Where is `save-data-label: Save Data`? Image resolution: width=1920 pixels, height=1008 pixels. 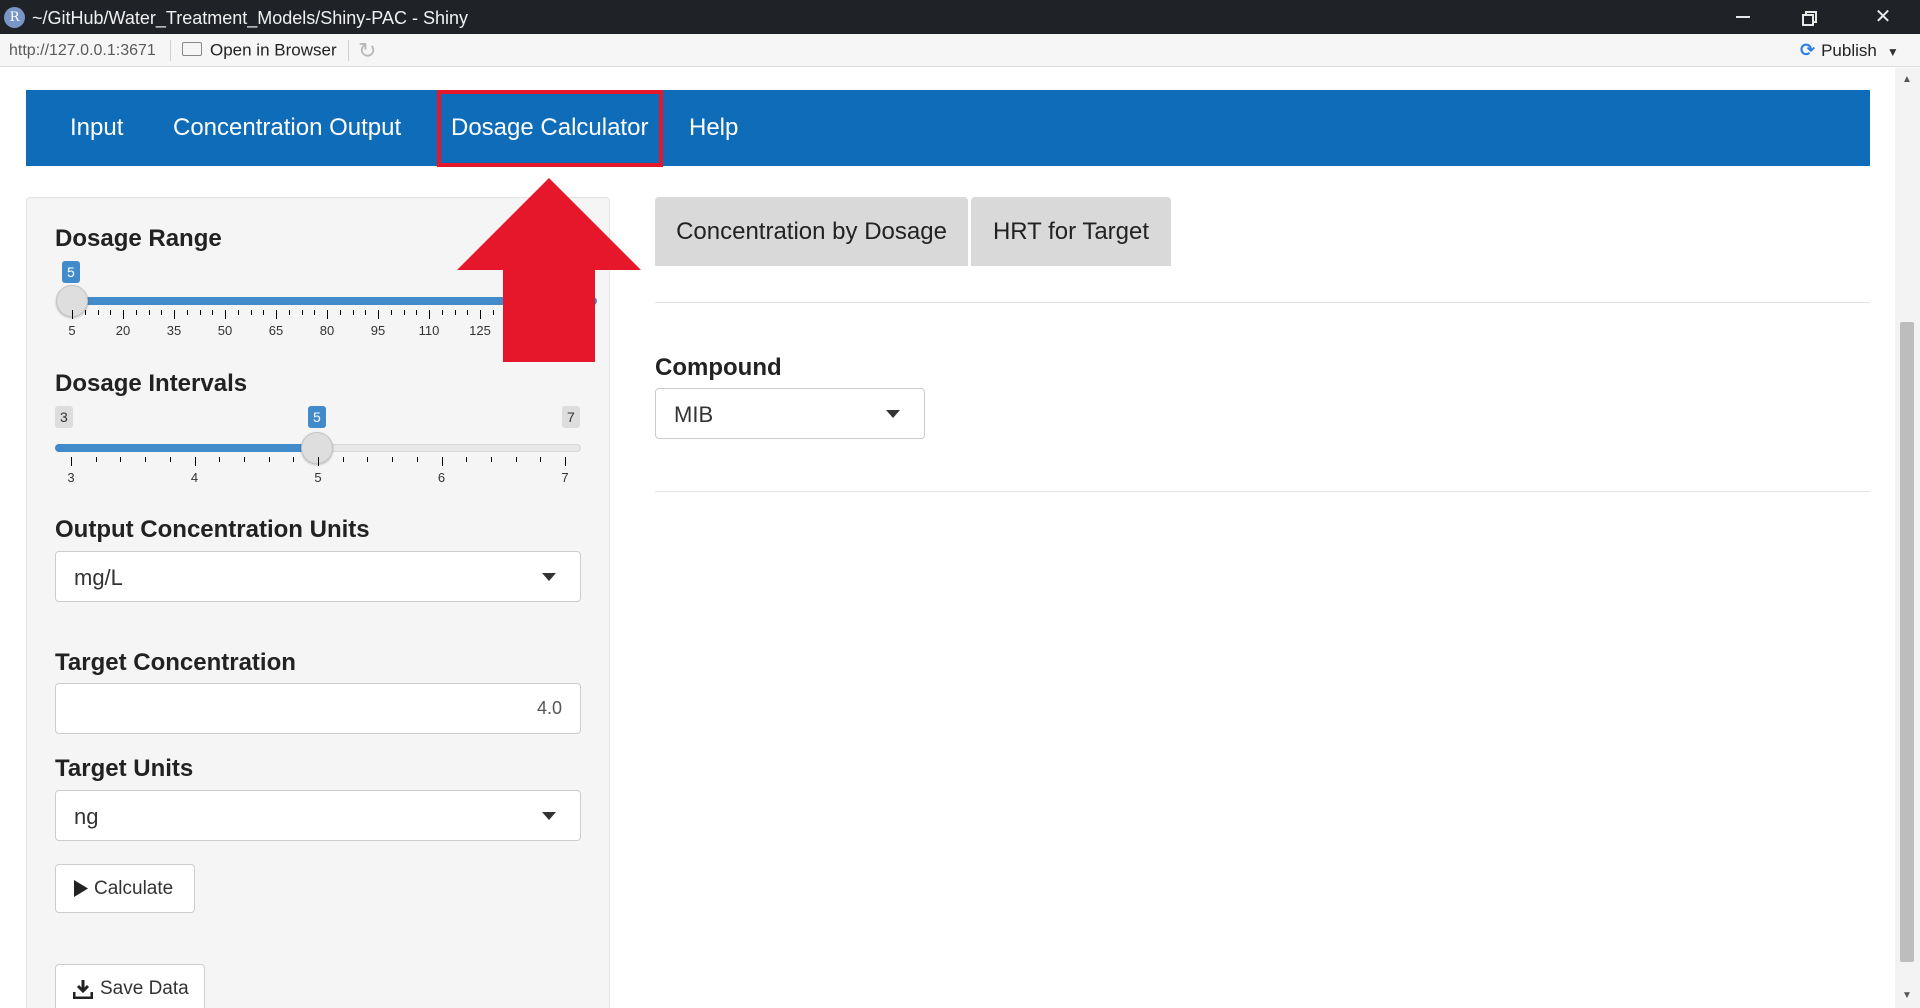 save-data-label: Save Data is located at coordinates (144, 988).